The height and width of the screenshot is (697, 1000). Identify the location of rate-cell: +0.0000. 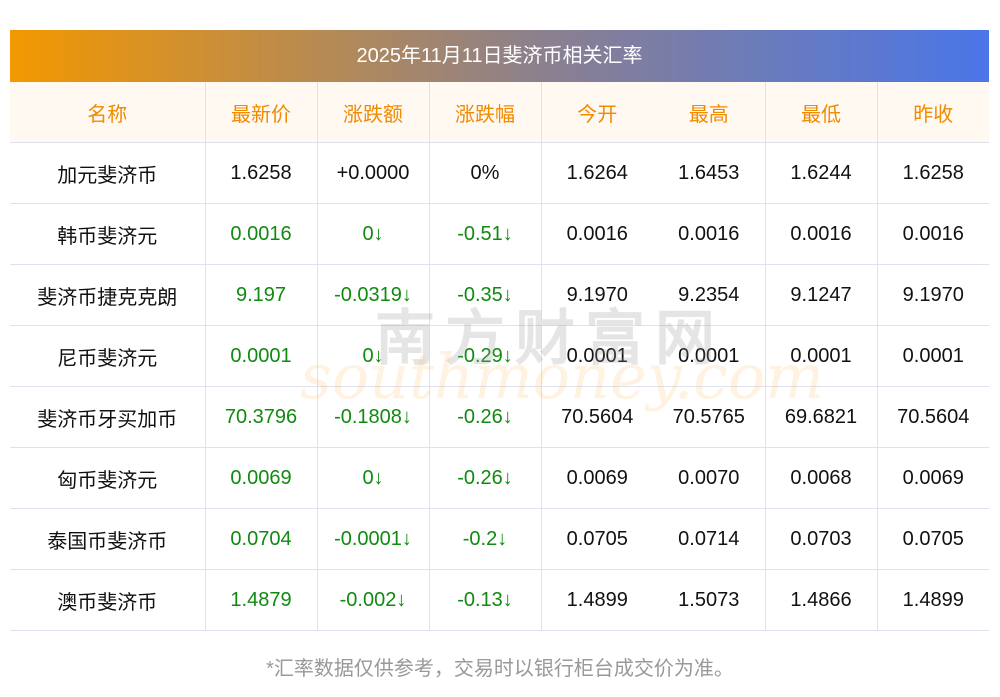
(373, 173).